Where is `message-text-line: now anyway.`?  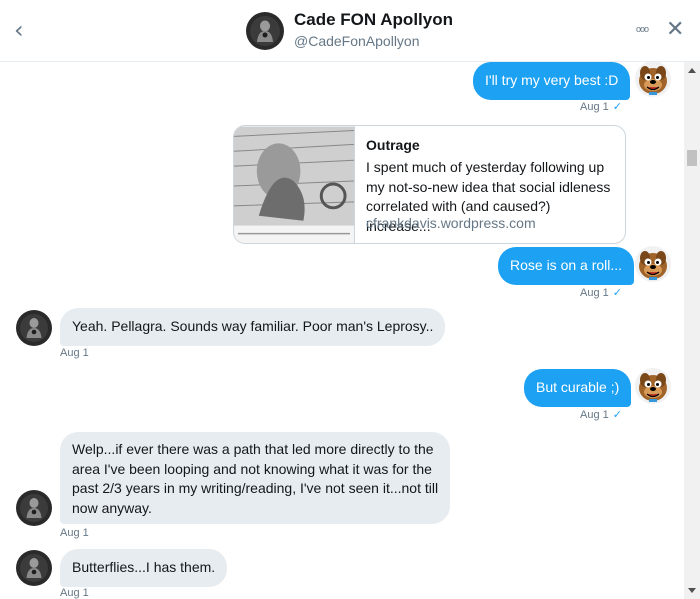 message-text-line: now anyway. is located at coordinates (112, 507).